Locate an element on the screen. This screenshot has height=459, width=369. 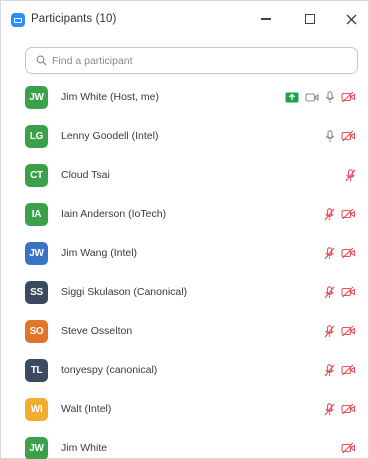
participant-name: Jim White is located at coordinates (84, 448).